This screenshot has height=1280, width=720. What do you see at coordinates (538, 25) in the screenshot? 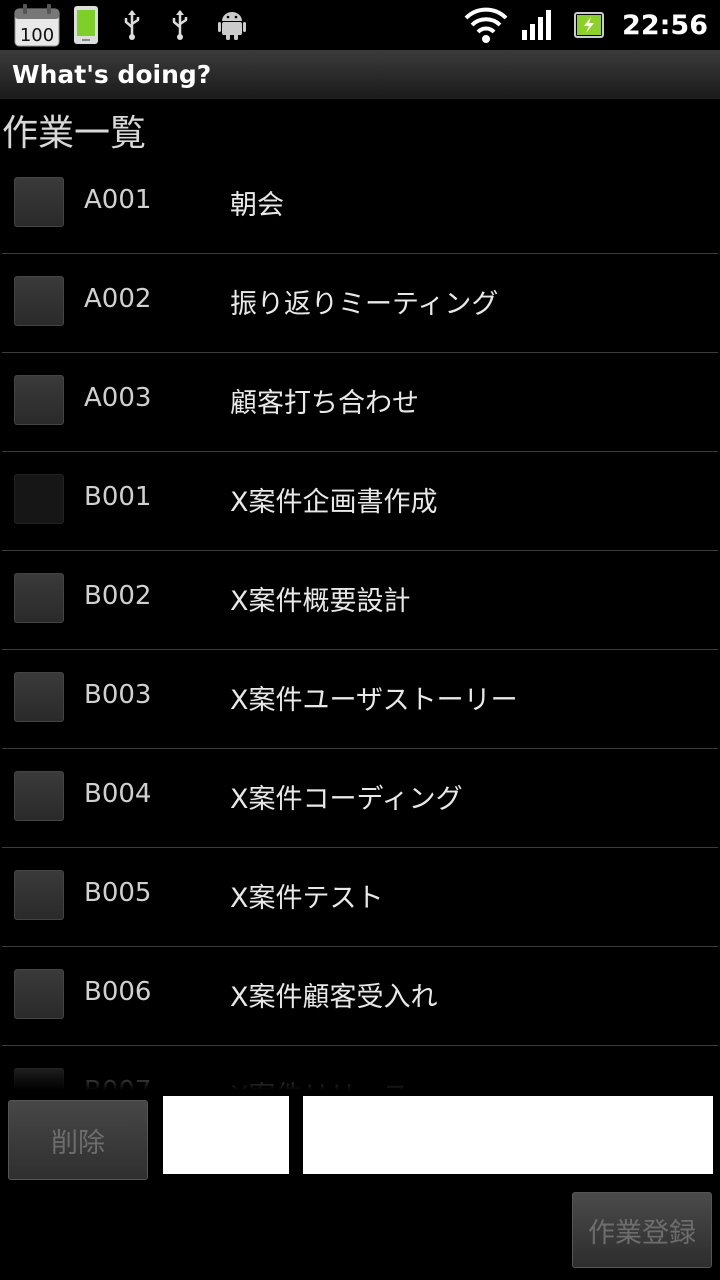
I see `signal-icon` at bounding box center [538, 25].